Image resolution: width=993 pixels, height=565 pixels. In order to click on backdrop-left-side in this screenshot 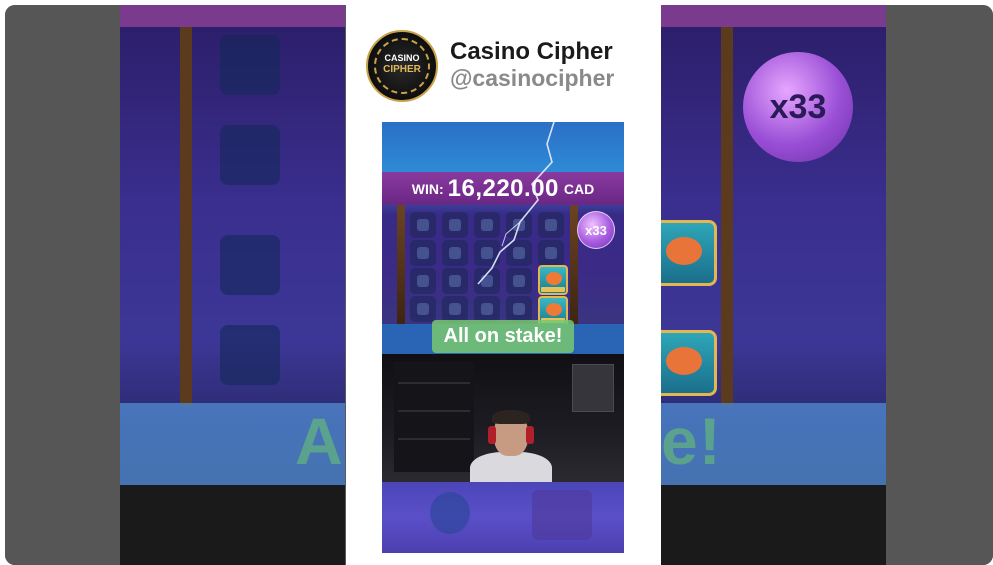, I will do `click(62, 285)`.